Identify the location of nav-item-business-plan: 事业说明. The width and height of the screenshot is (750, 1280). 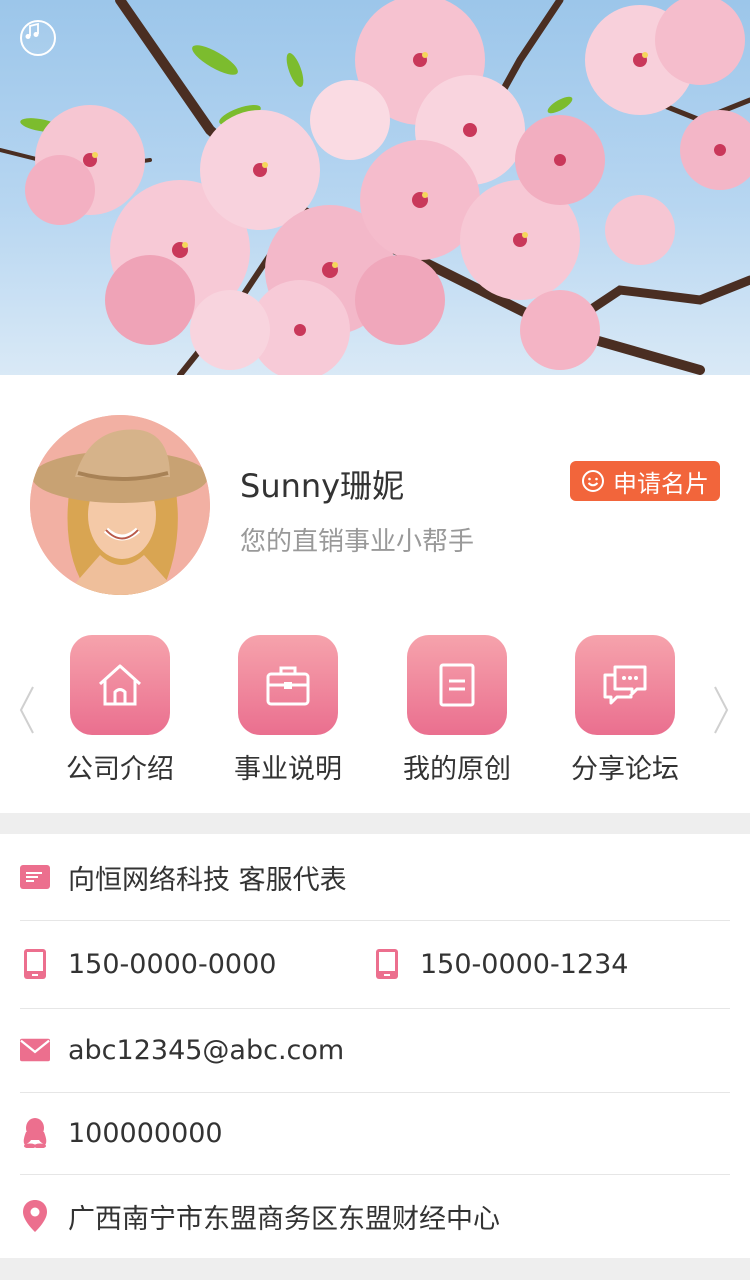
(288, 710).